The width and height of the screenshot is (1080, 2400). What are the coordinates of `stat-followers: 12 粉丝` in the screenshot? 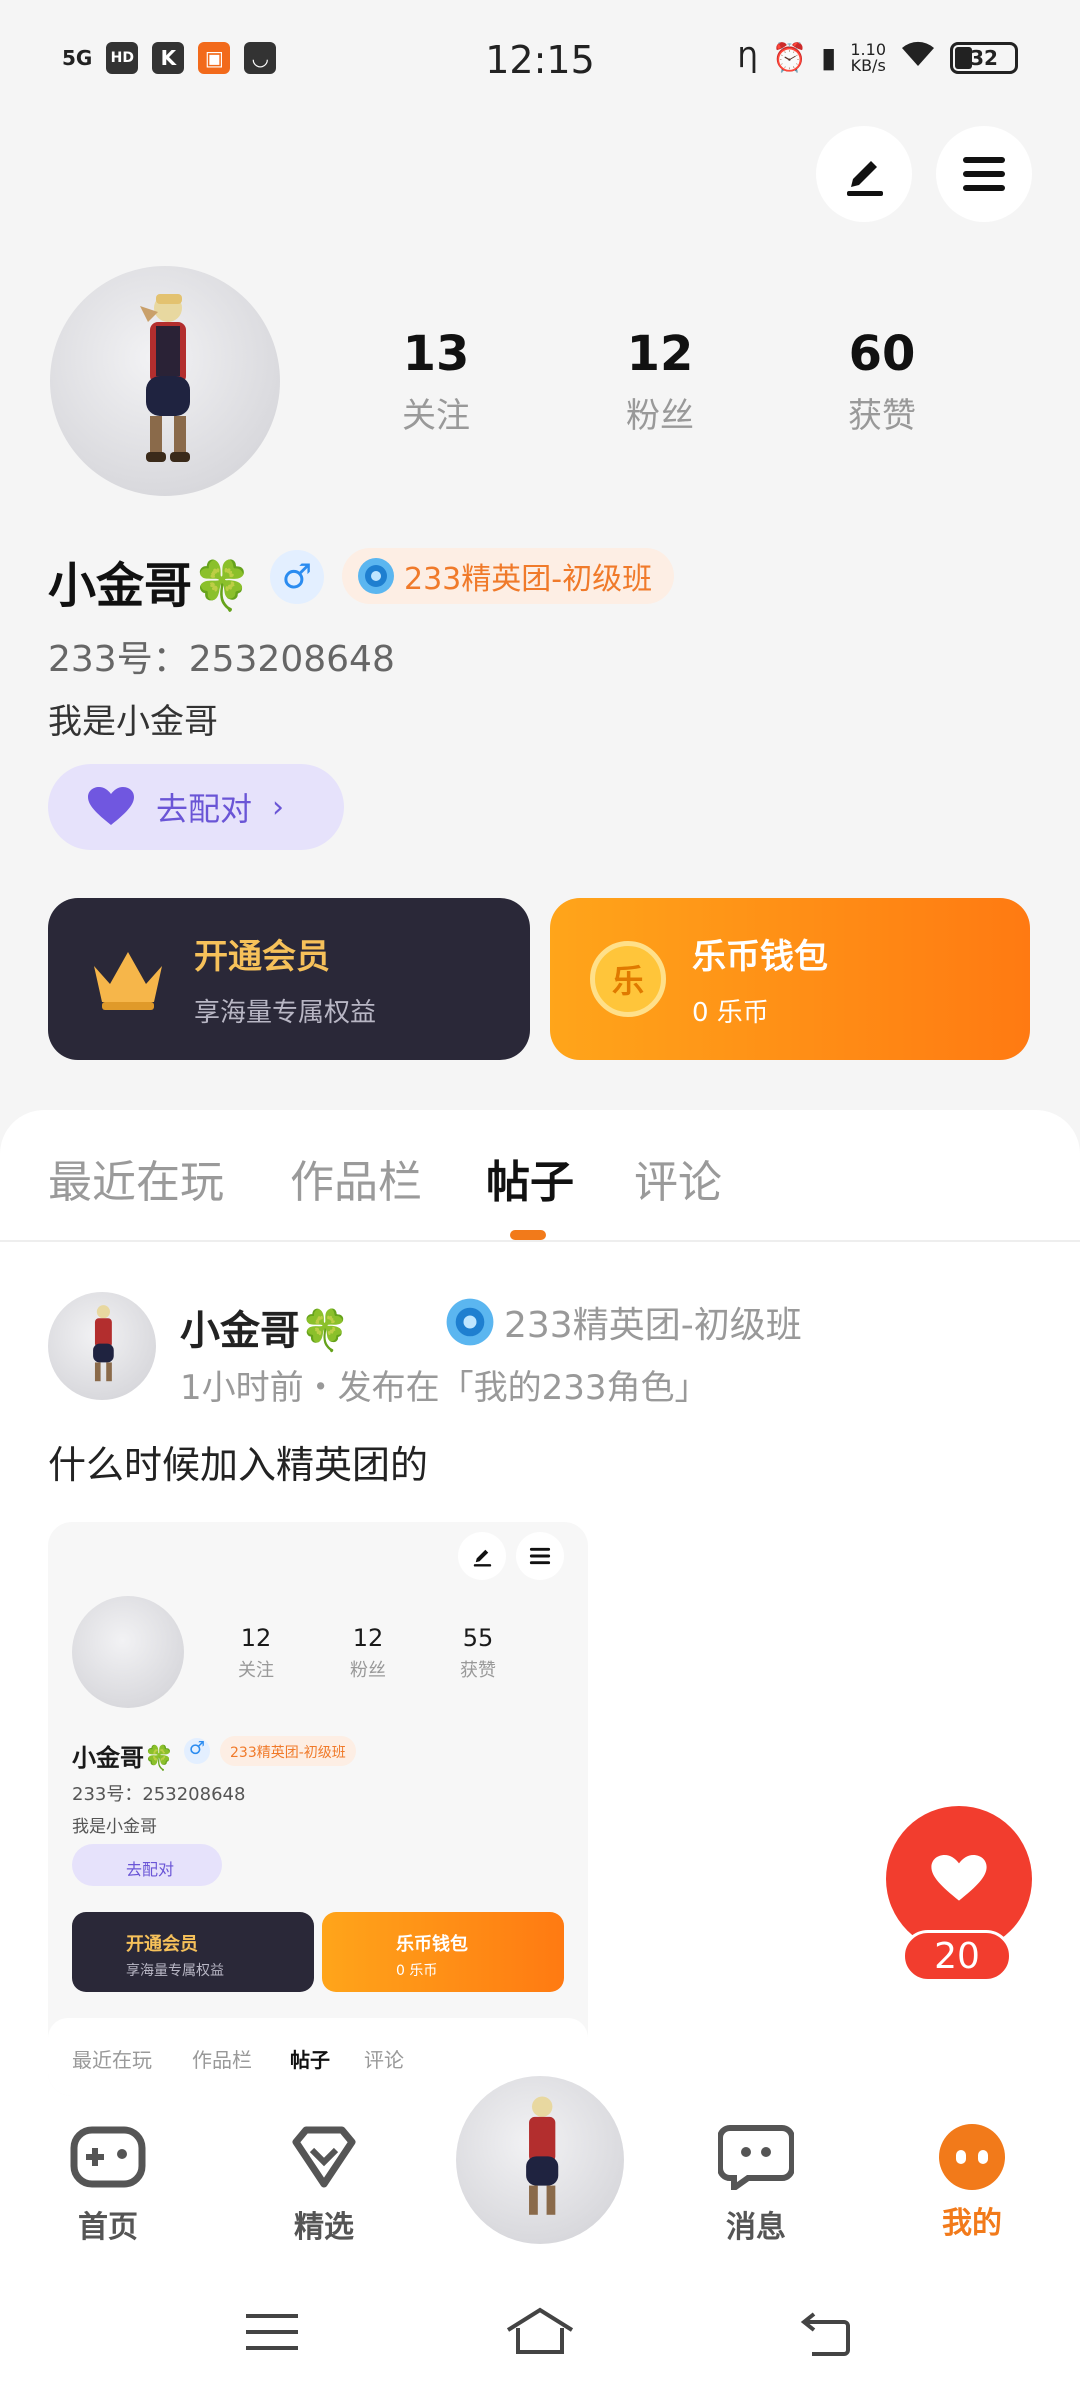 It's located at (660, 381).